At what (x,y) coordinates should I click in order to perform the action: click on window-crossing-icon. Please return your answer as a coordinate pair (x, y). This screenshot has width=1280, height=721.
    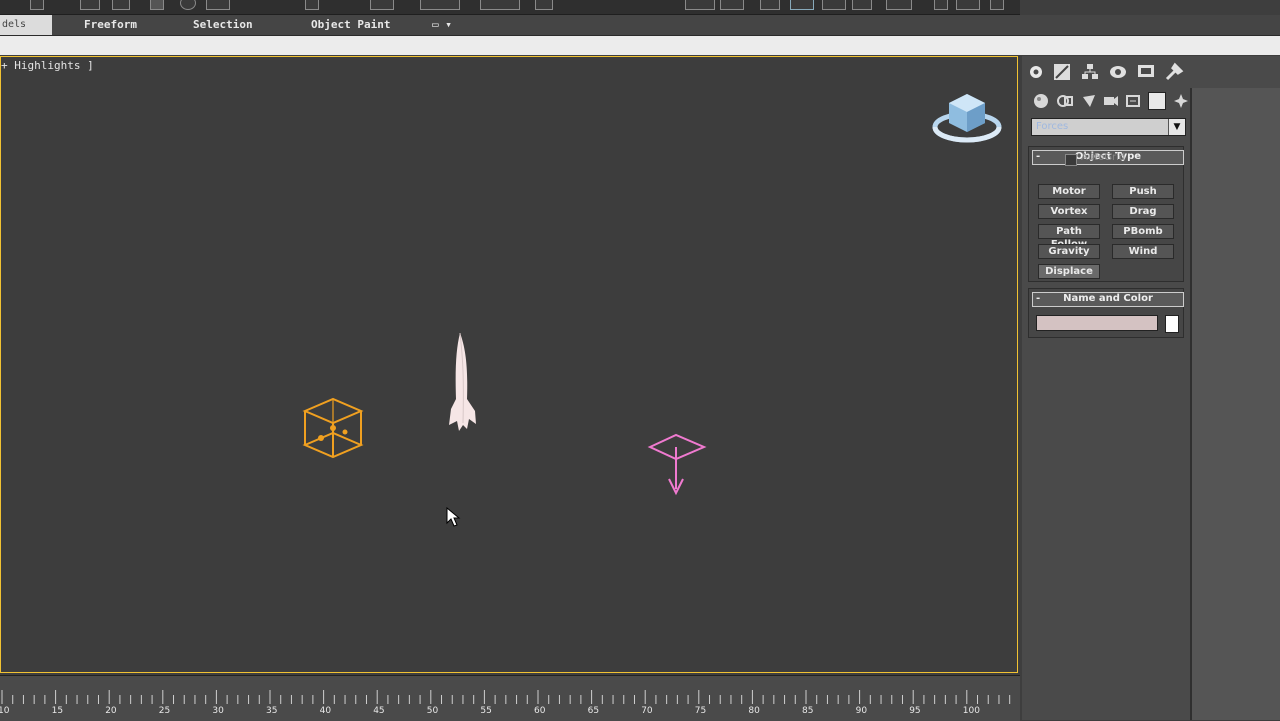
    Looking at the image, I should click on (121, 5).